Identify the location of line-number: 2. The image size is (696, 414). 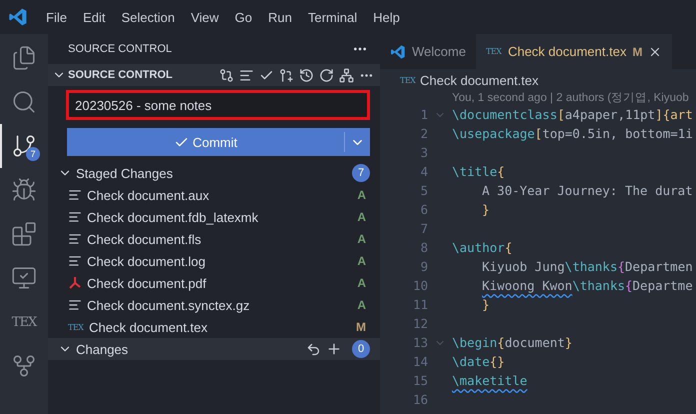
(423, 133).